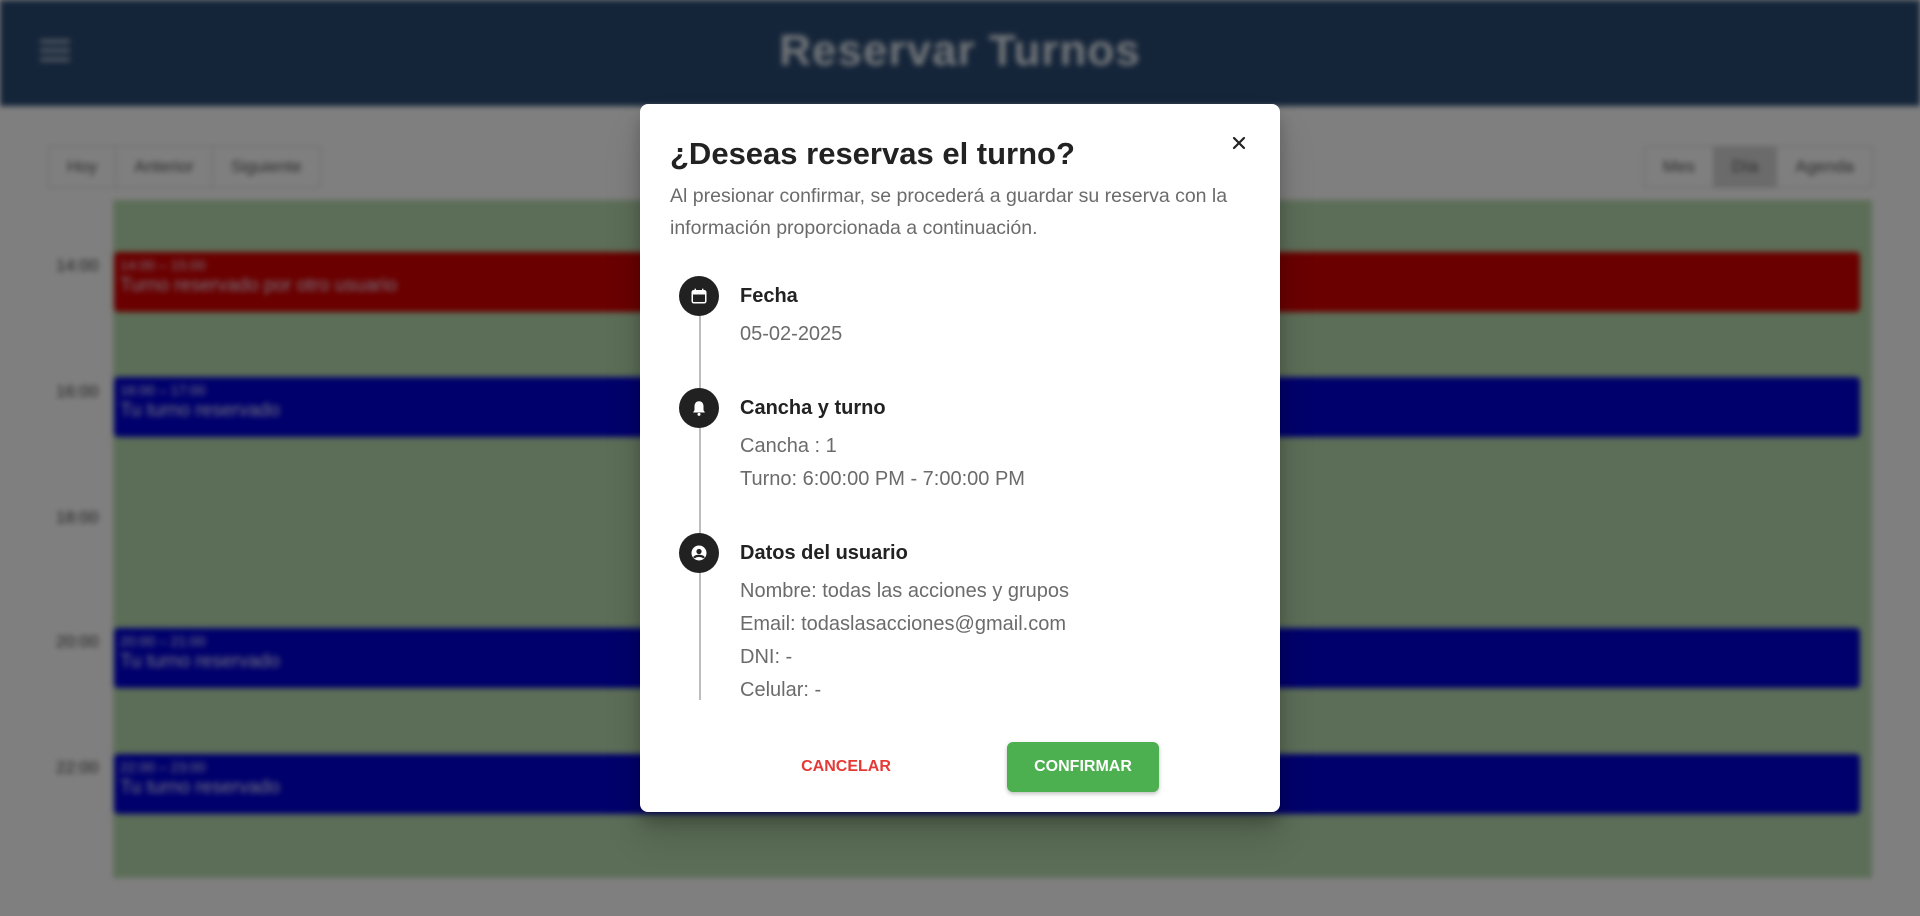 The width and height of the screenshot is (1920, 916). I want to click on user-name: Nombre: todas las acciones y grupos, so click(905, 591).